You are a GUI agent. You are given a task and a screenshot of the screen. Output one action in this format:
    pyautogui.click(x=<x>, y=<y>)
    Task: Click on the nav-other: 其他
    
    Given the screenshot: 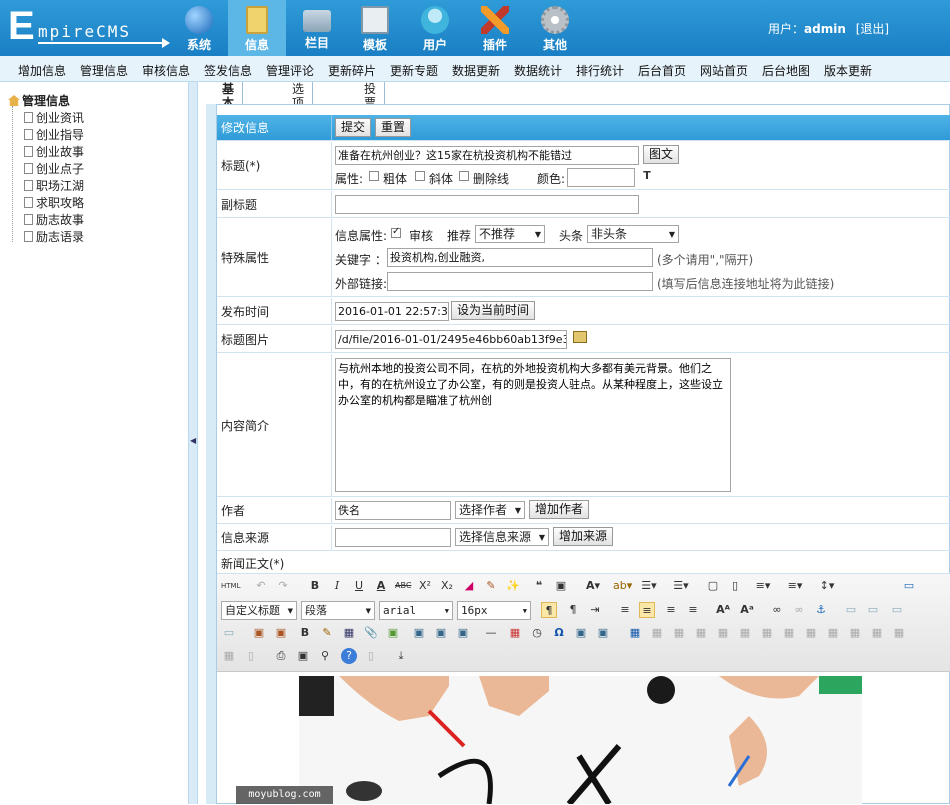 What is the action you would take?
    pyautogui.click(x=555, y=28)
    